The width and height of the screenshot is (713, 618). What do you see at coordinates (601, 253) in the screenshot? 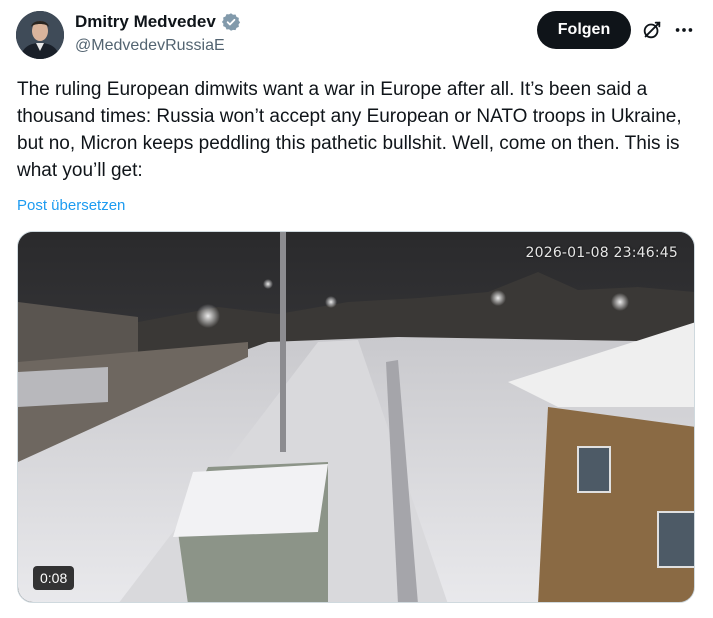
I see `camera-timestamp: 2026-01-08 23:46:45` at bounding box center [601, 253].